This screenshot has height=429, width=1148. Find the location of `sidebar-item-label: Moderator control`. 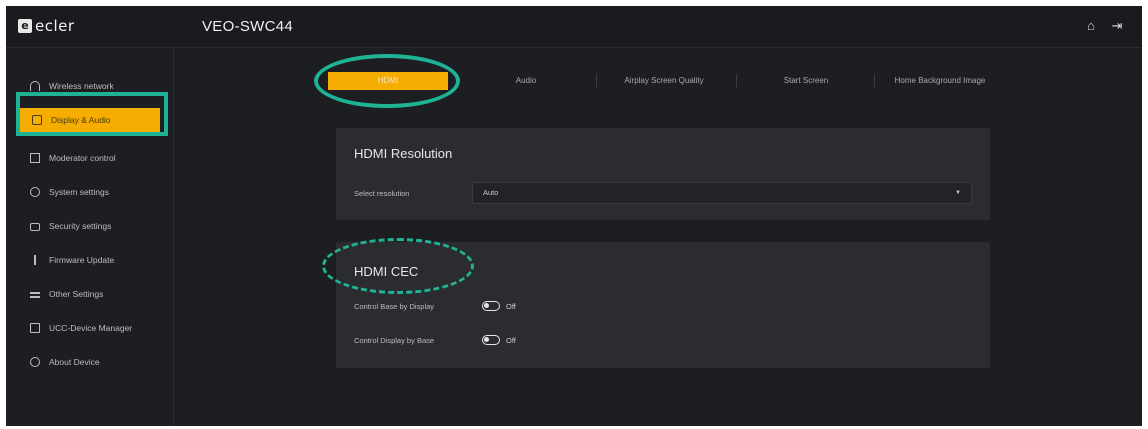

sidebar-item-label: Moderator control is located at coordinates (82, 158).